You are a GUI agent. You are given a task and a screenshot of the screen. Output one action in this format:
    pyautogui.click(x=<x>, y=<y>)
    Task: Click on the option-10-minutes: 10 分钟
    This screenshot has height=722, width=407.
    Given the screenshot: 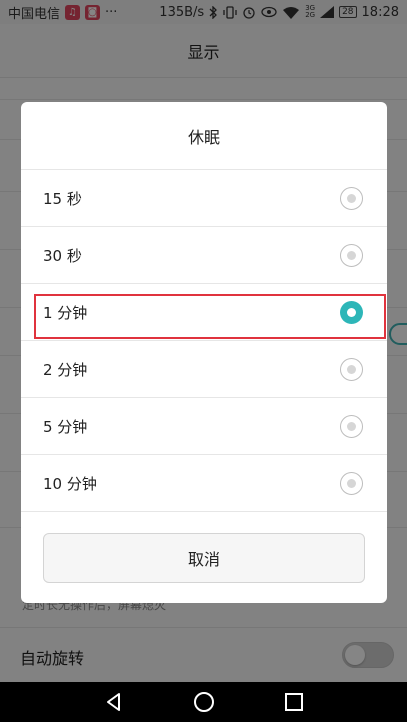 What is the action you would take?
    pyautogui.click(x=204, y=483)
    